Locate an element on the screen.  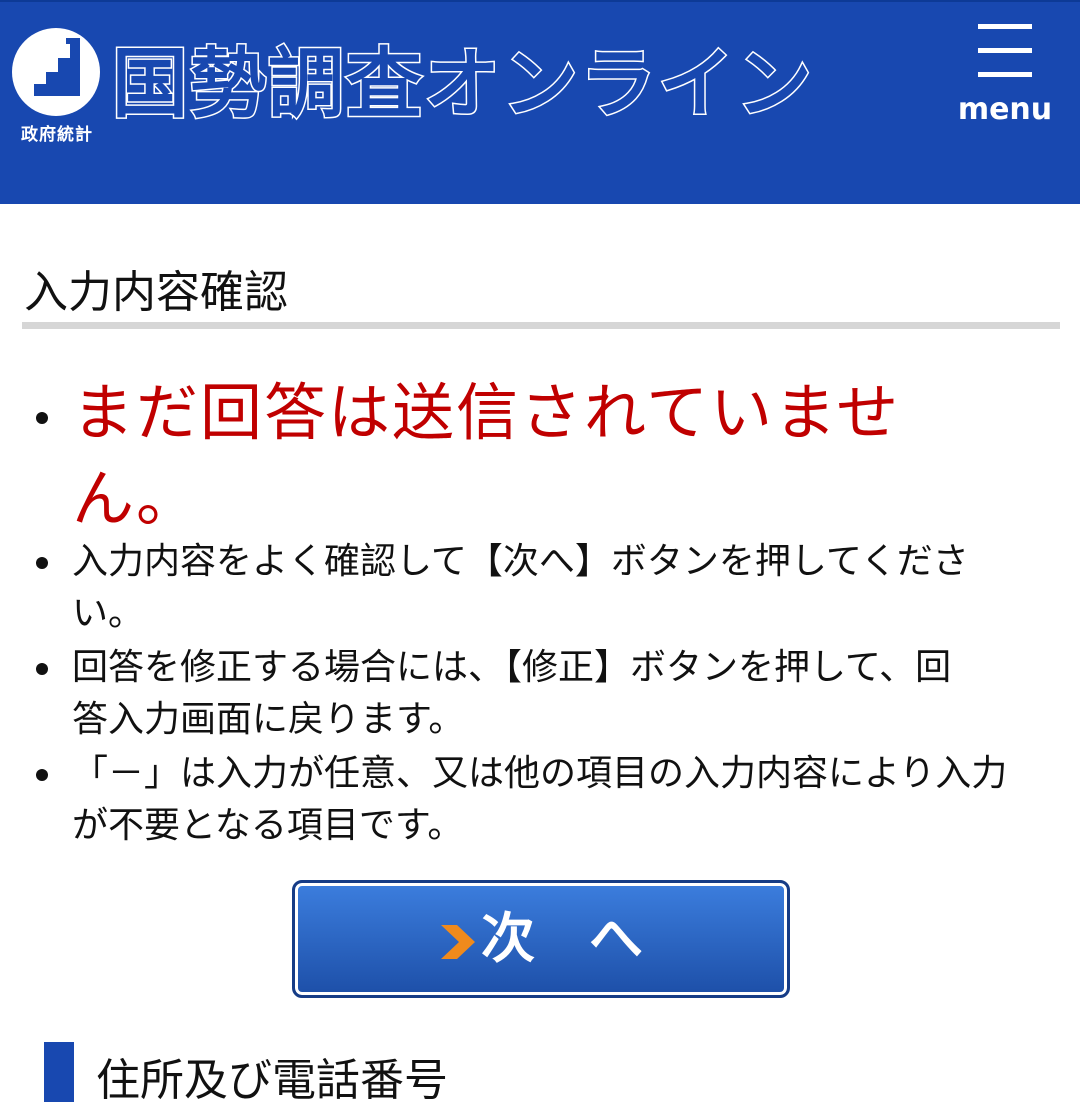
chevron-right-icon is located at coordinates (458, 942).